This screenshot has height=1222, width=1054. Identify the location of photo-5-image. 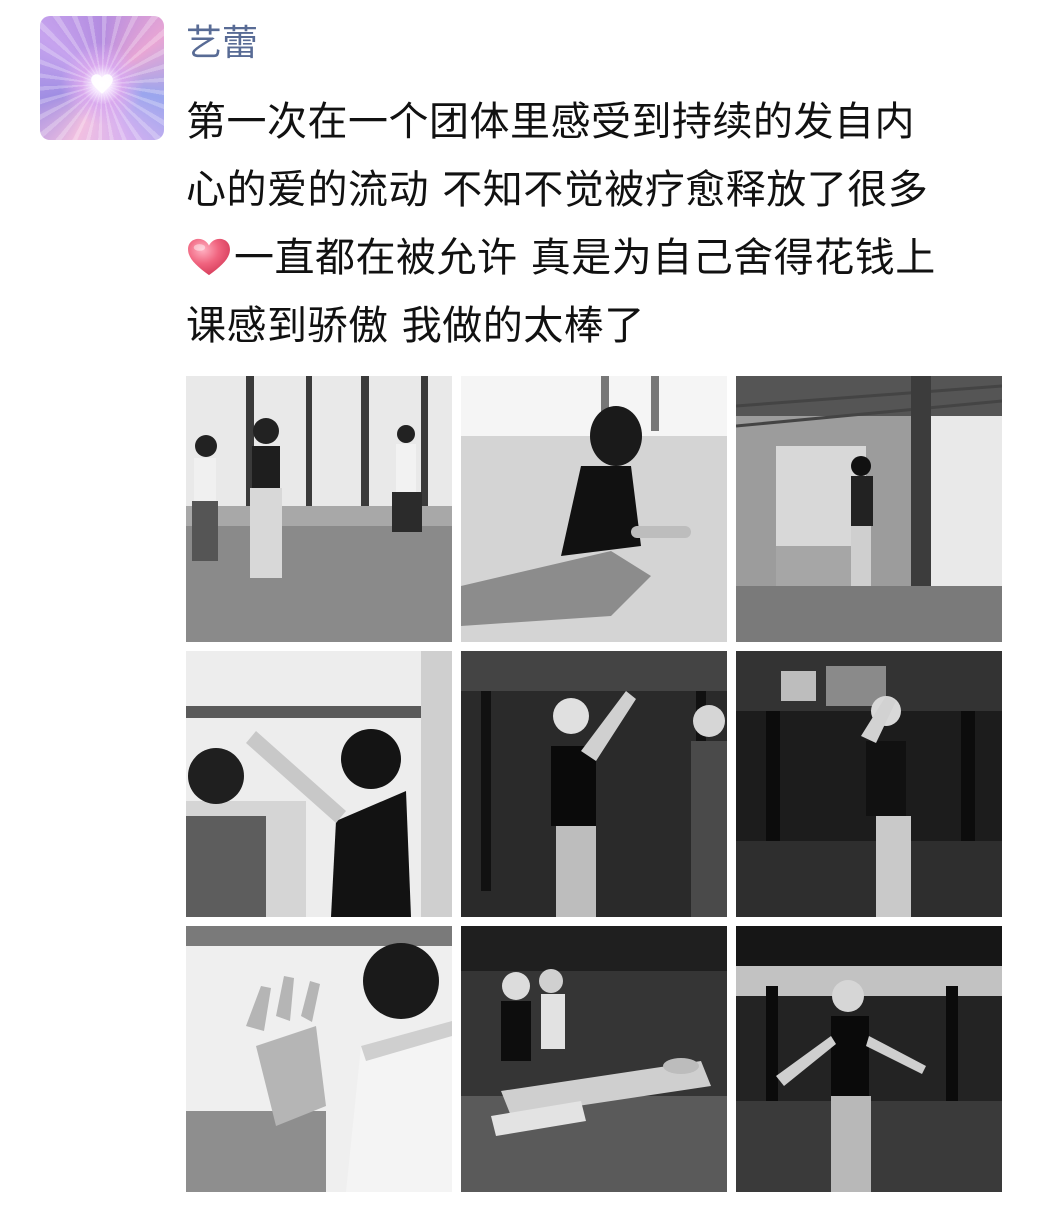
(594, 784).